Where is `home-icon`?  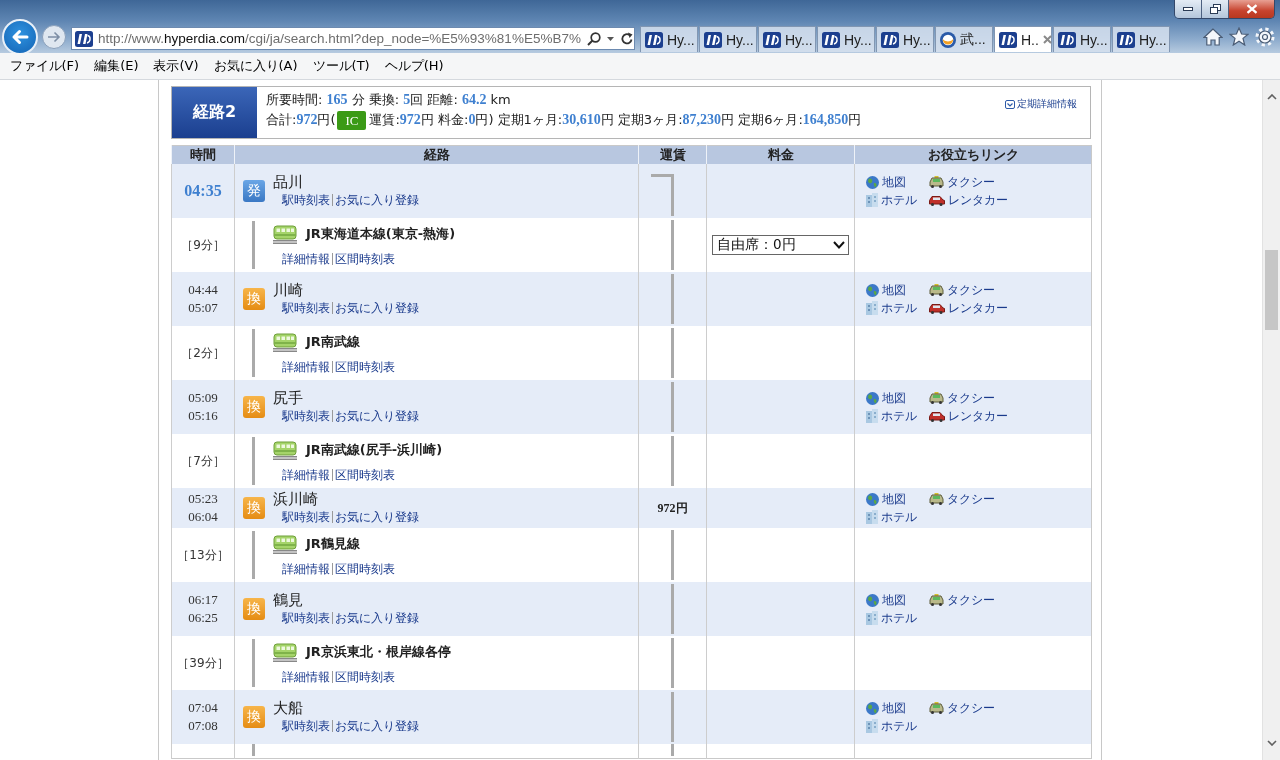 home-icon is located at coordinates (1213, 36).